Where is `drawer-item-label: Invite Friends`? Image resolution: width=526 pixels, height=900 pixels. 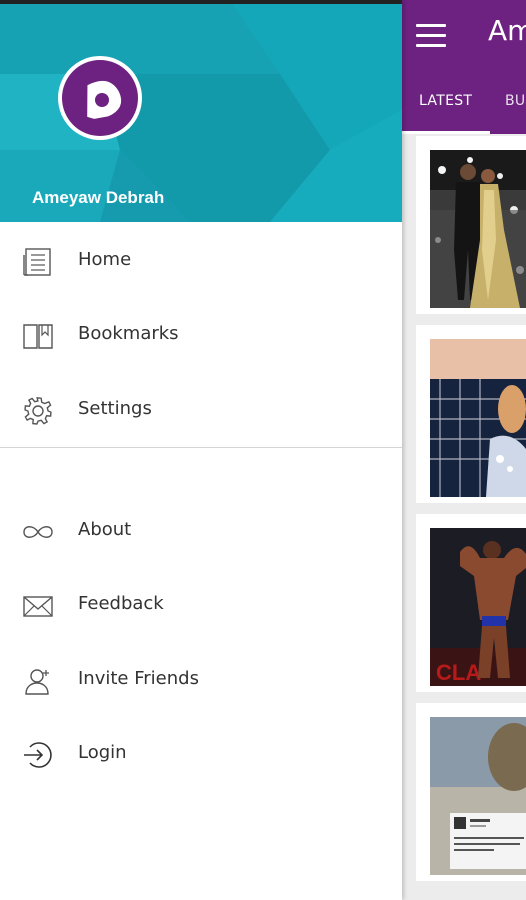 drawer-item-label: Invite Friends is located at coordinates (138, 678).